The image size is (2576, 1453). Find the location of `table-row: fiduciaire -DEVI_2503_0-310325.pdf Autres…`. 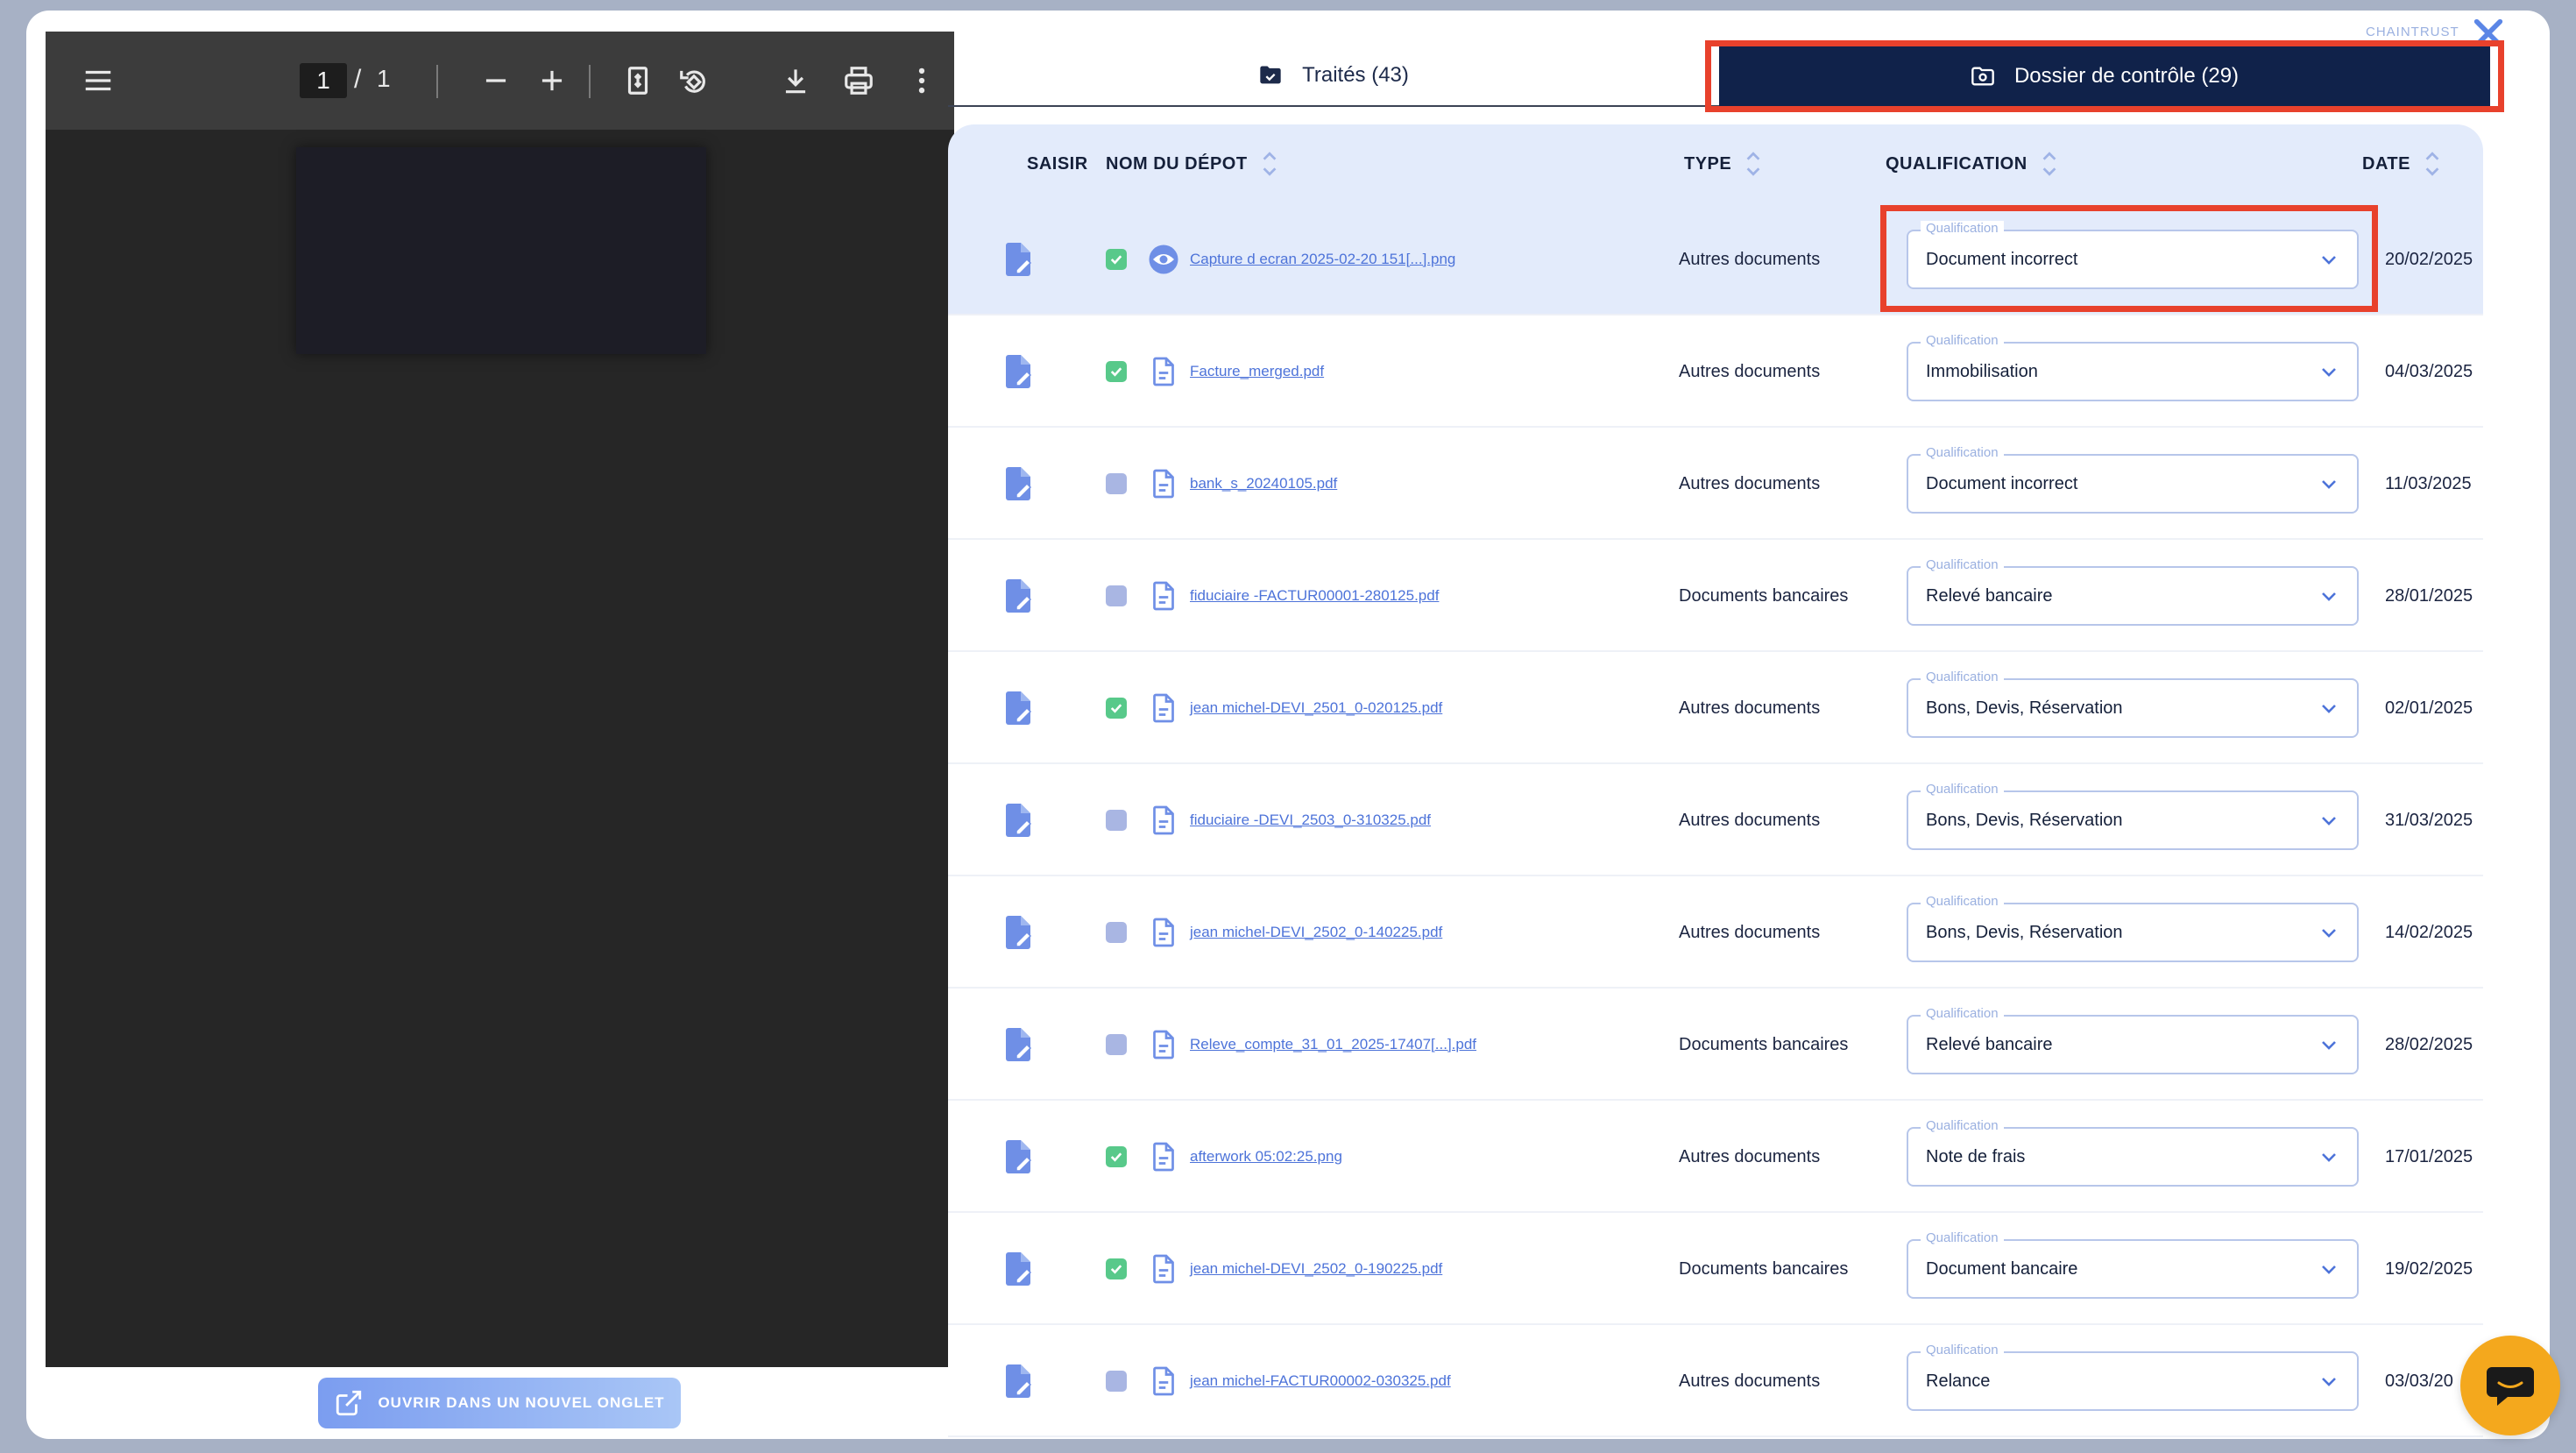

table-row: fiduciaire -DEVI_2503_0-310325.pdf Autres… is located at coordinates (1715, 820).